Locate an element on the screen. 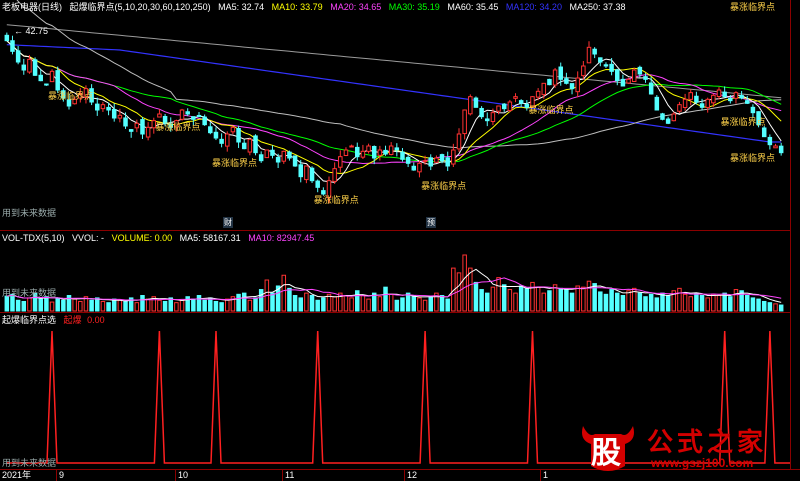 Image resolution: width=800 pixels, height=481 pixels. yi-marker: 预 is located at coordinates (431, 222).